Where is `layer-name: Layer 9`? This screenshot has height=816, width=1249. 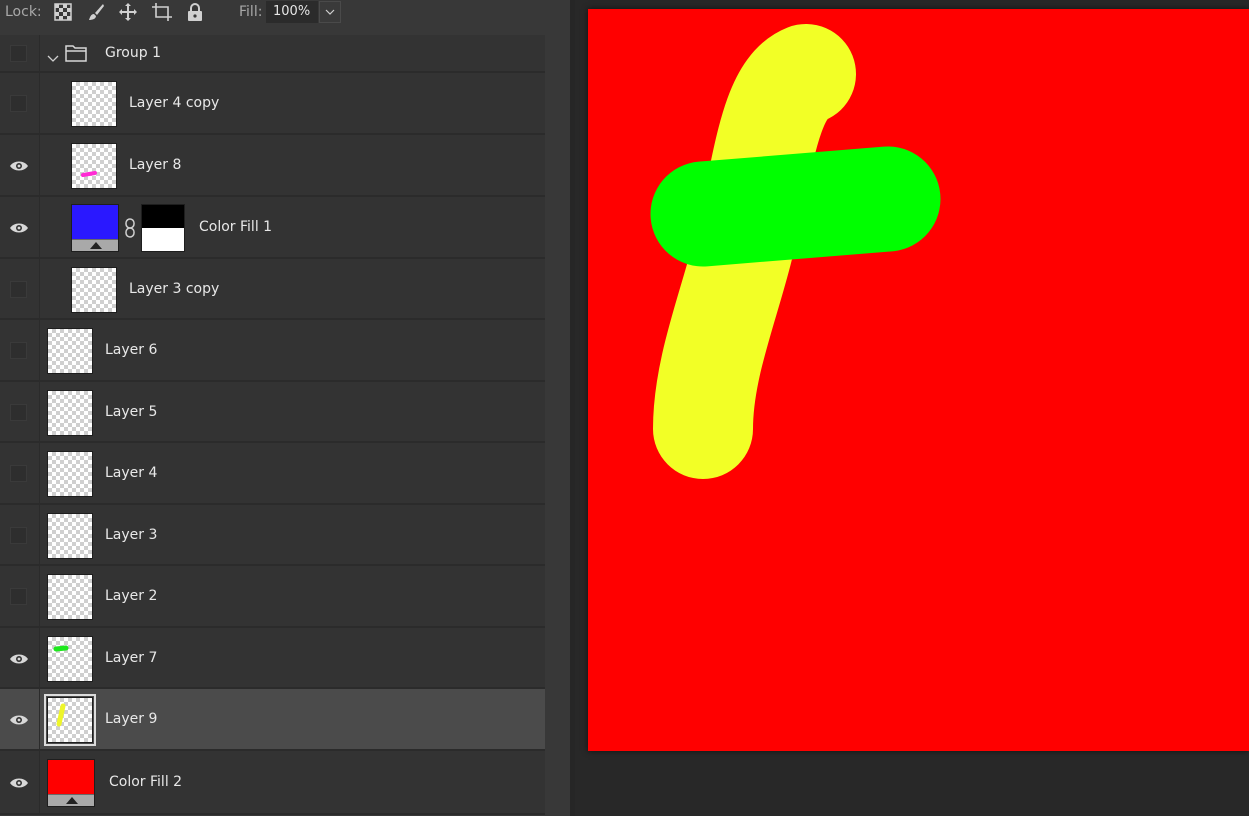
layer-name: Layer 9 is located at coordinates (131, 719).